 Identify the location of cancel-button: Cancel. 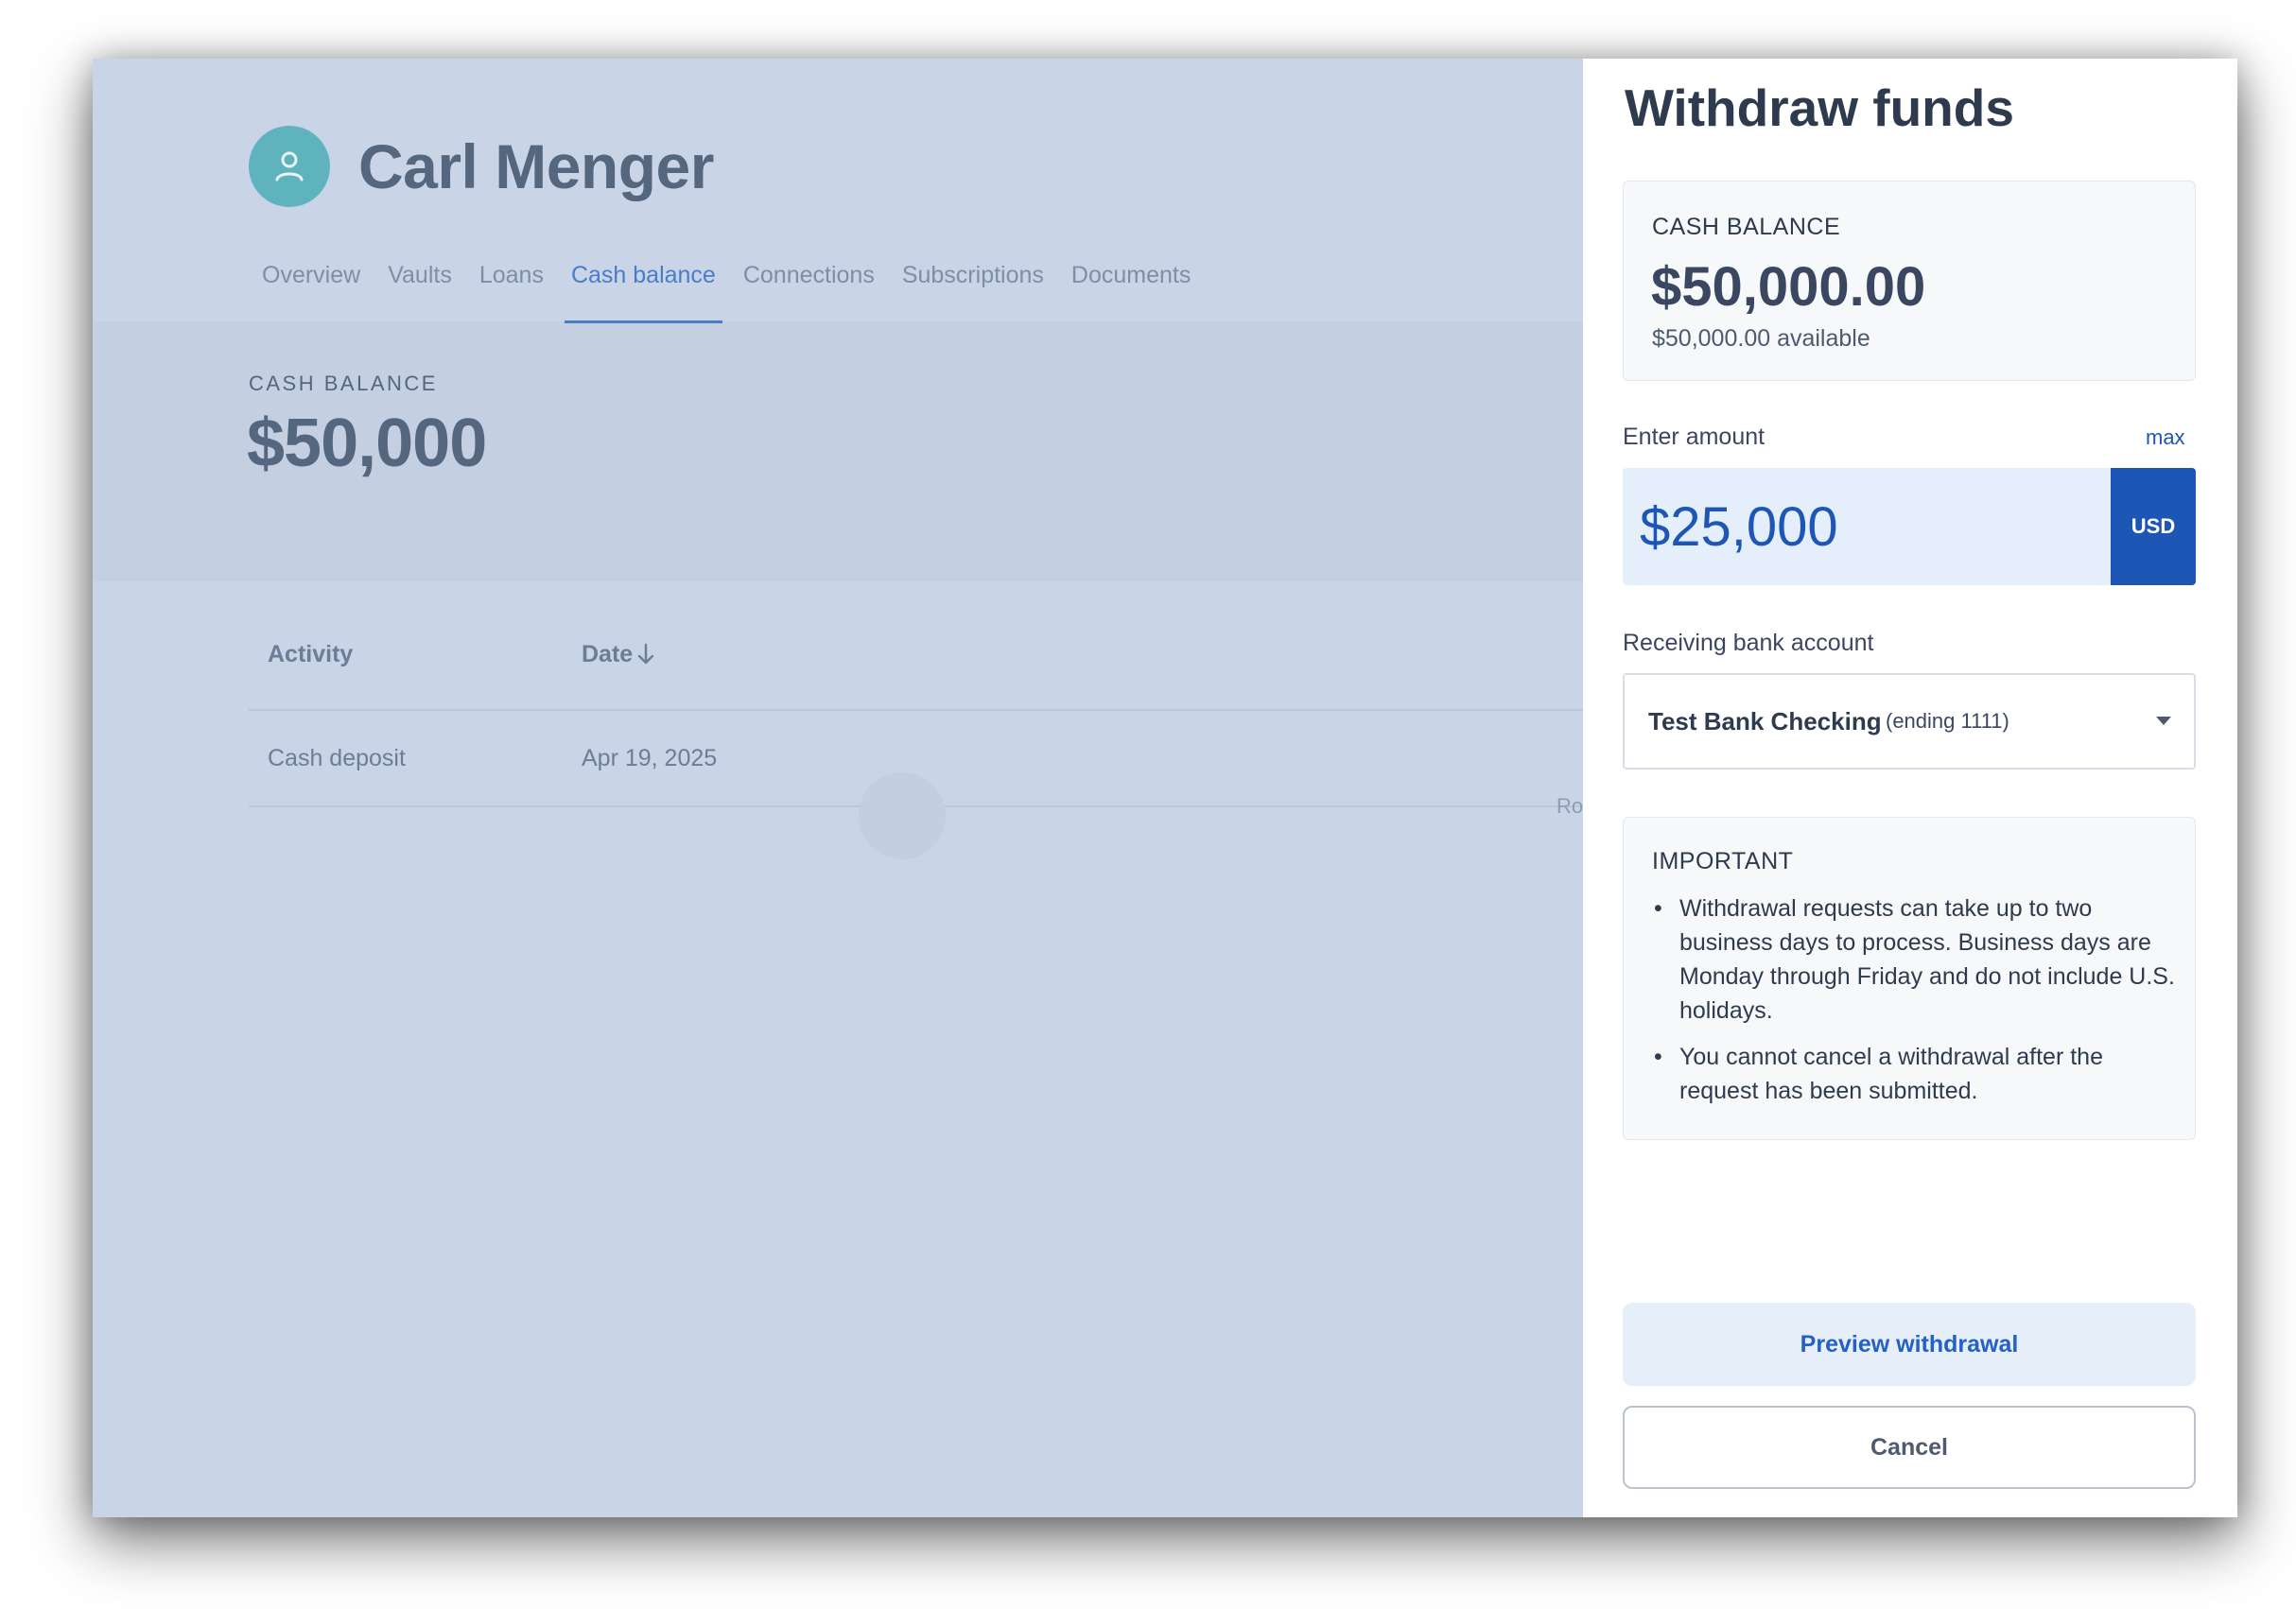
(1910, 1447).